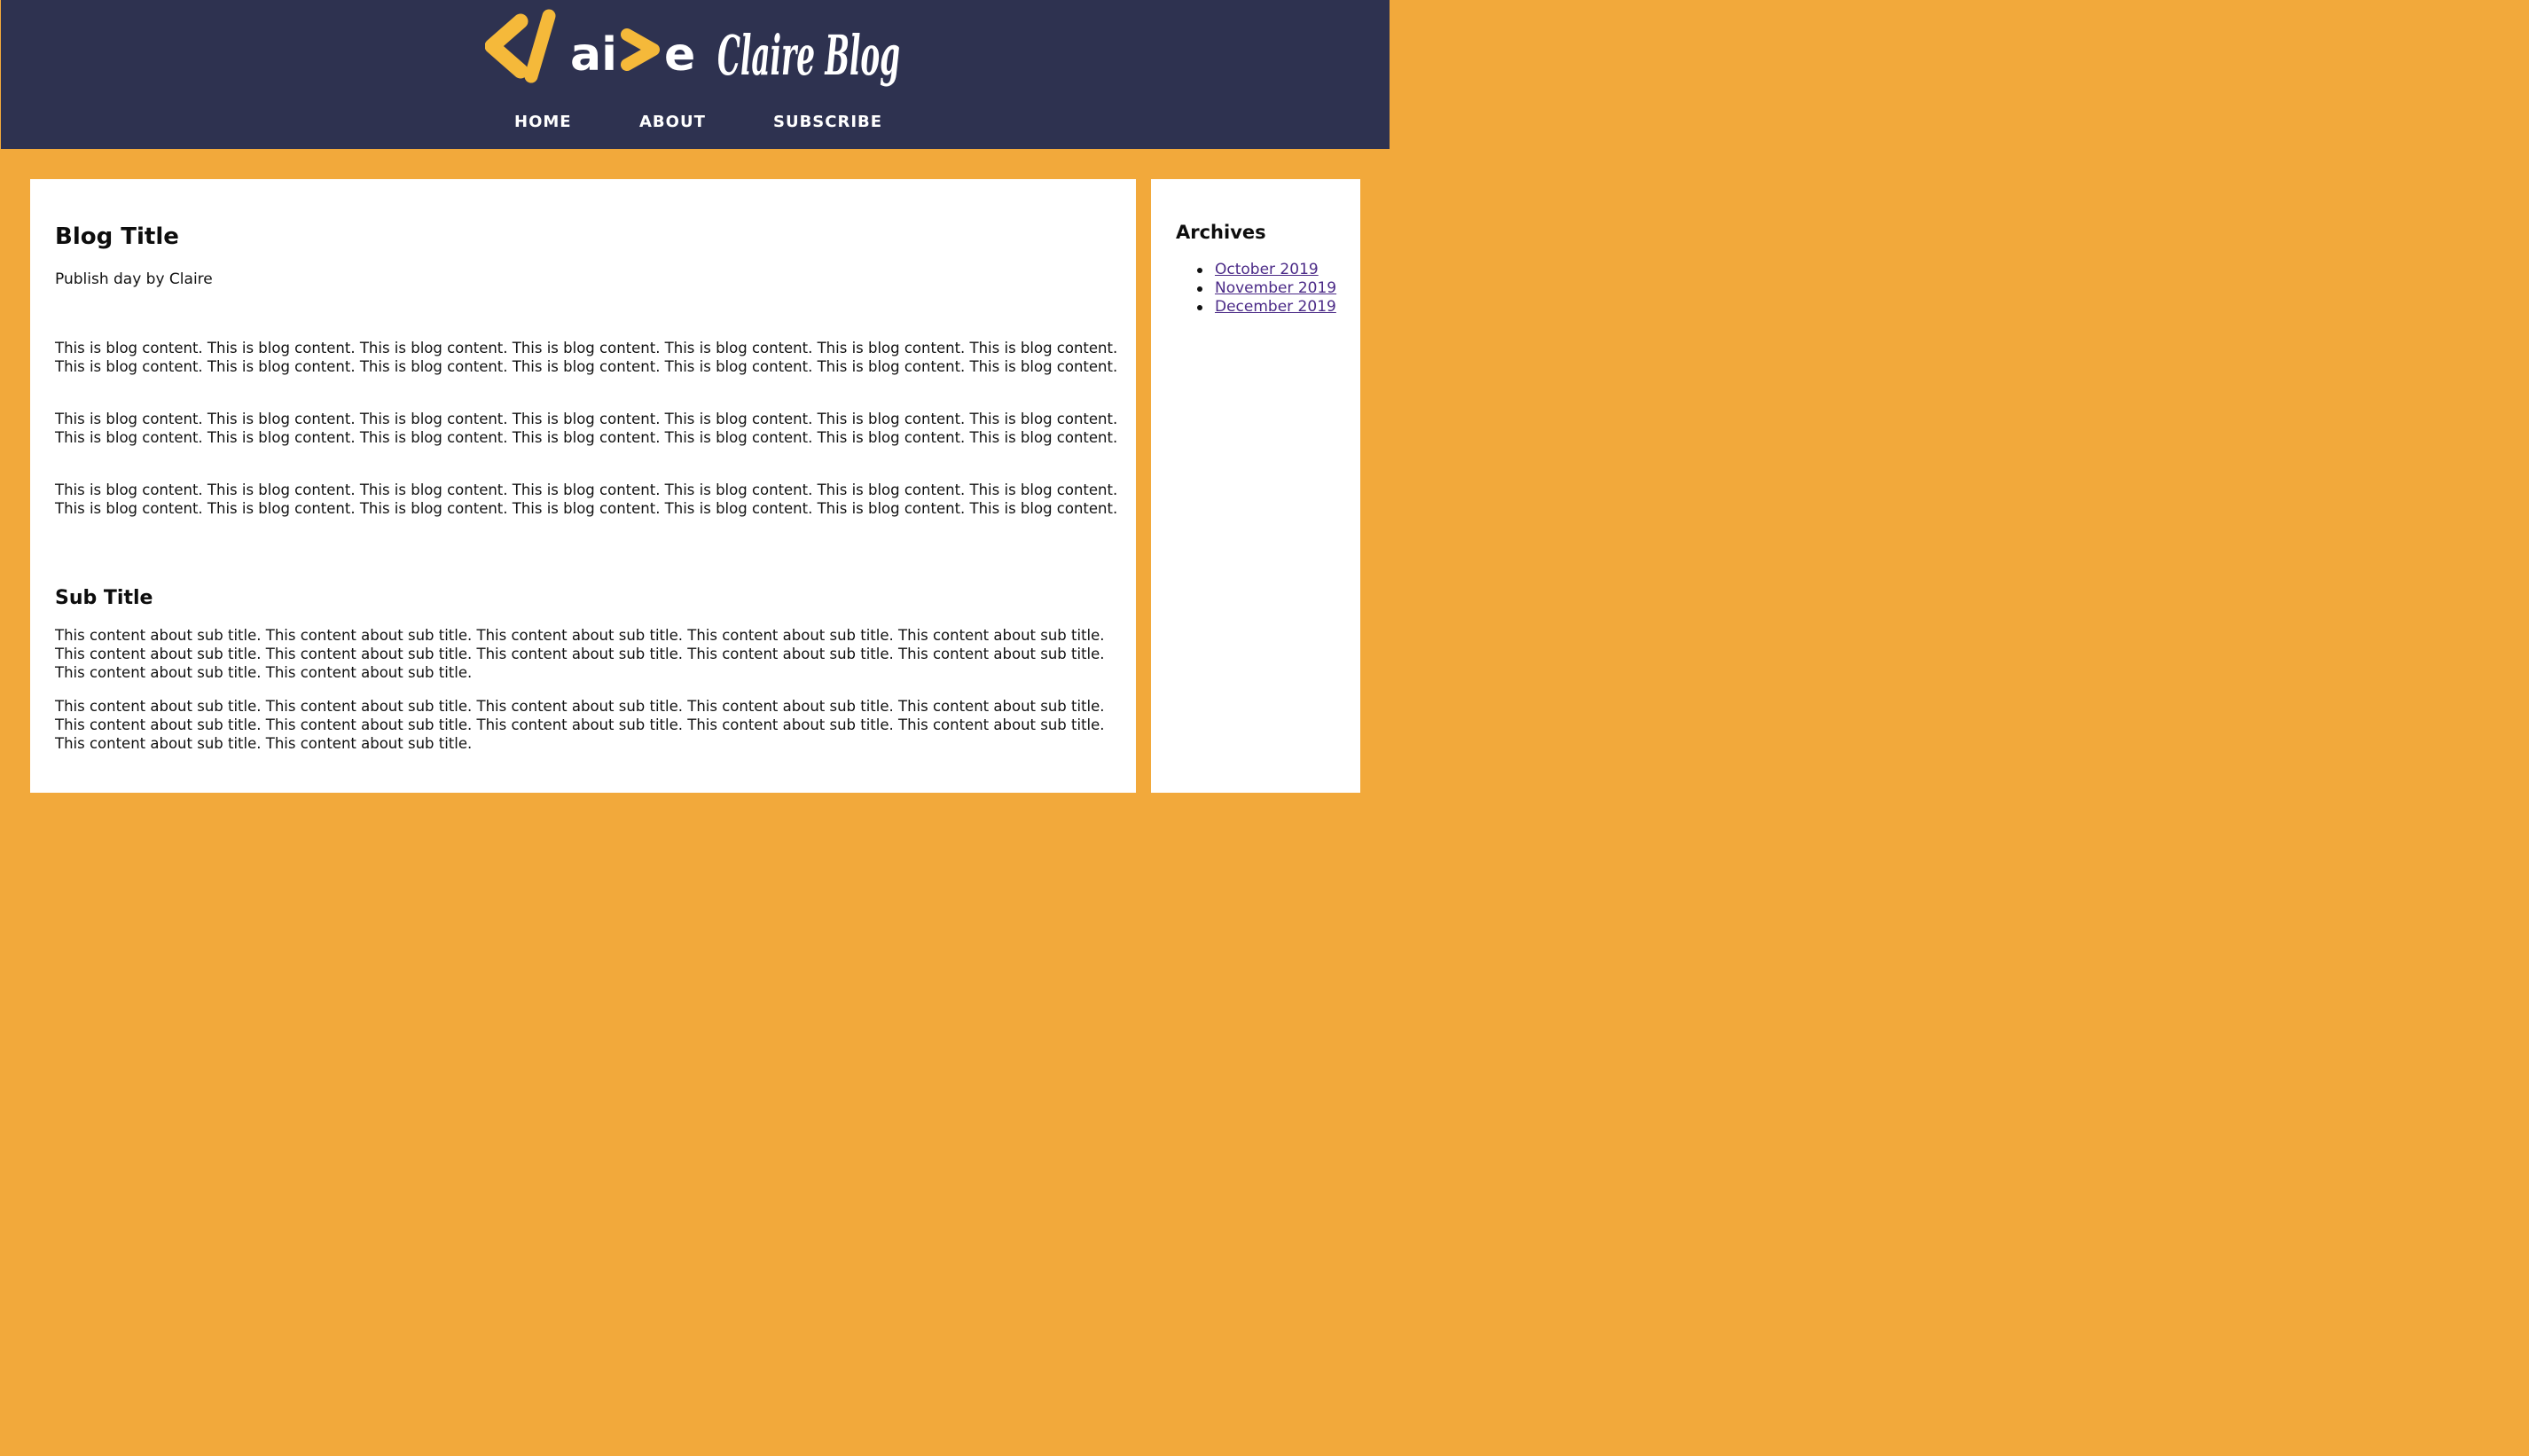 This screenshot has width=2529, height=1456. Describe the element at coordinates (543, 122) in the screenshot. I see `nav-home-link: HOME` at that location.